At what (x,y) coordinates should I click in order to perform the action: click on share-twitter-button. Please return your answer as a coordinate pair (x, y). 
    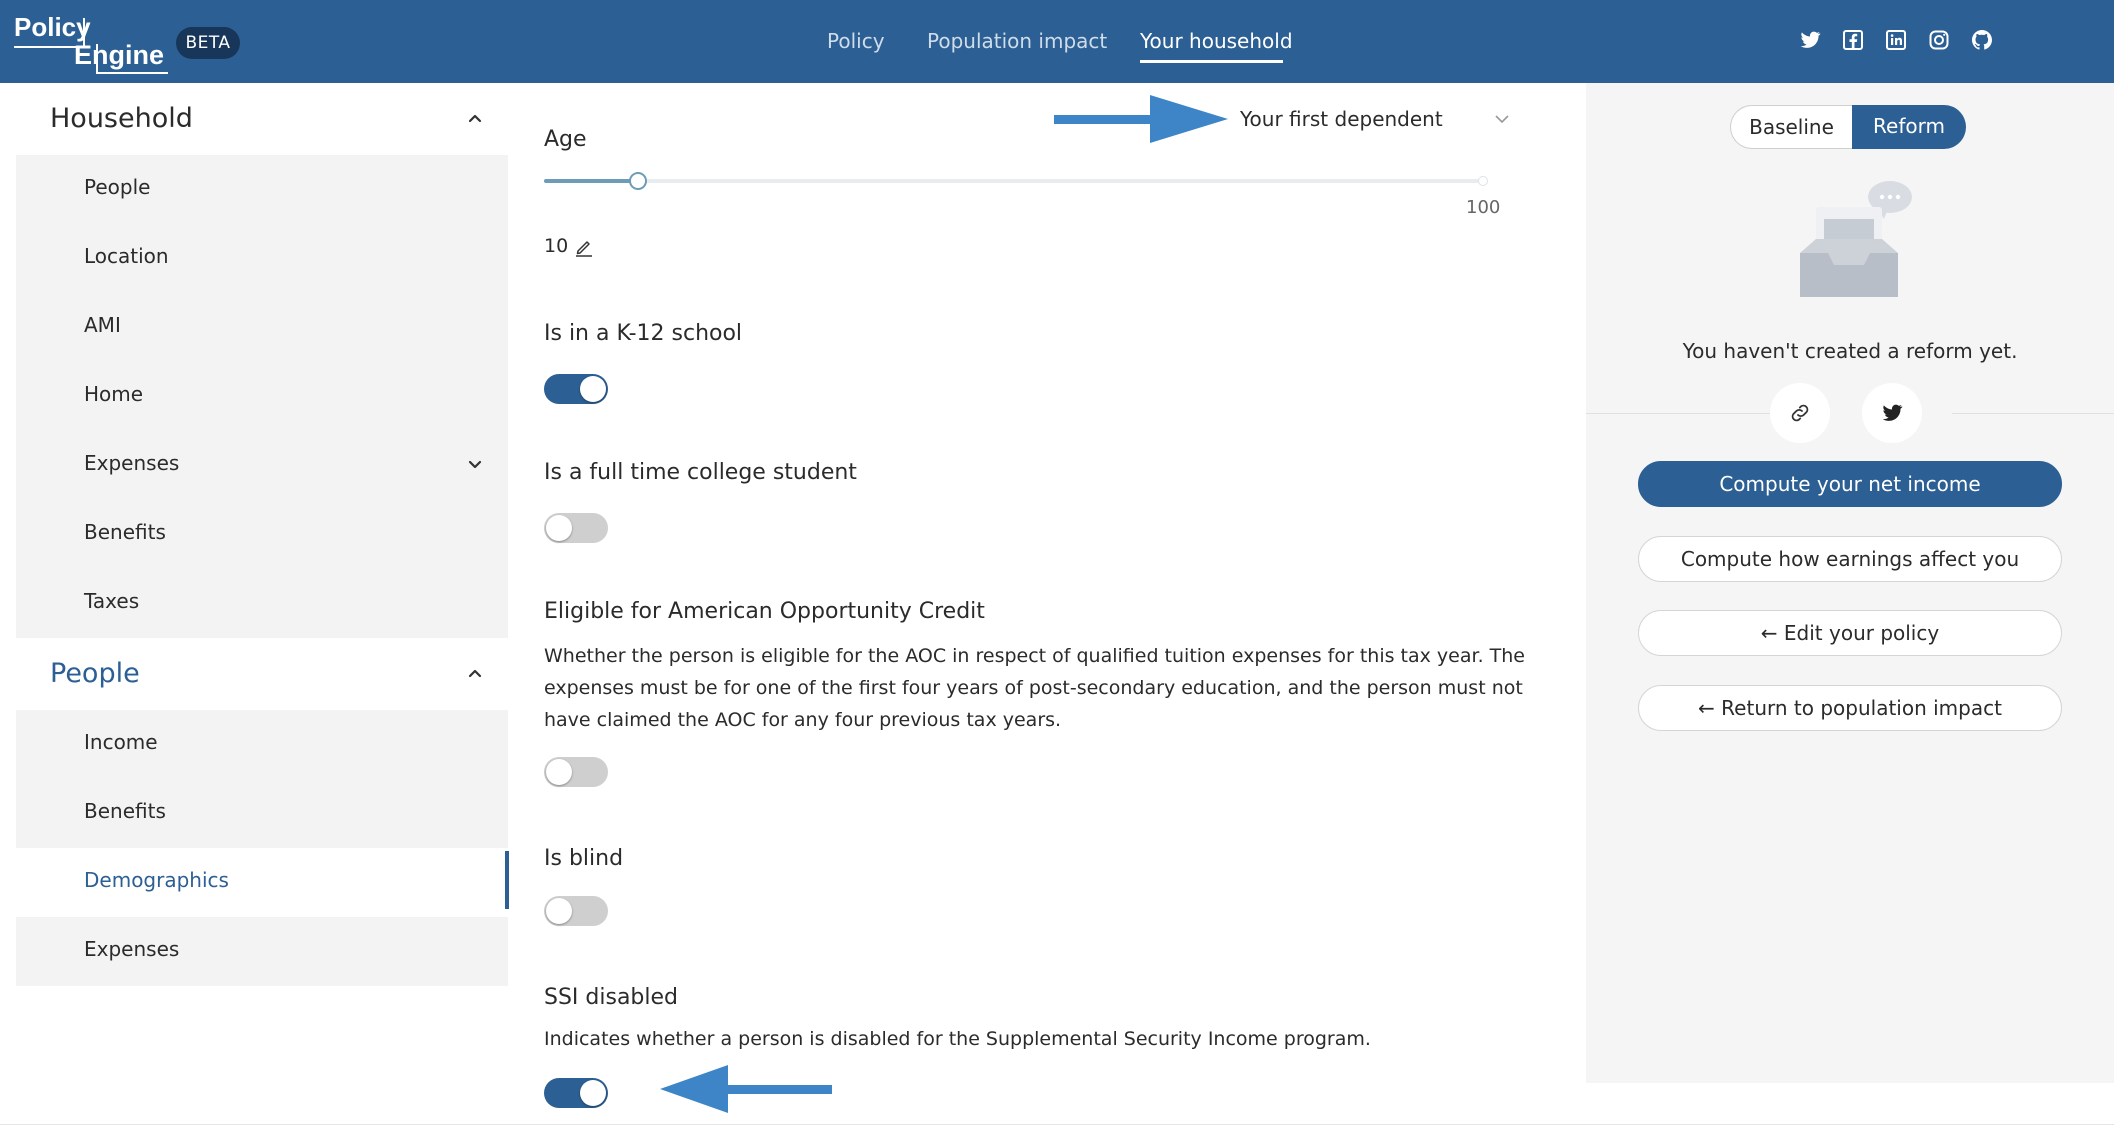
    Looking at the image, I should click on (1892, 413).